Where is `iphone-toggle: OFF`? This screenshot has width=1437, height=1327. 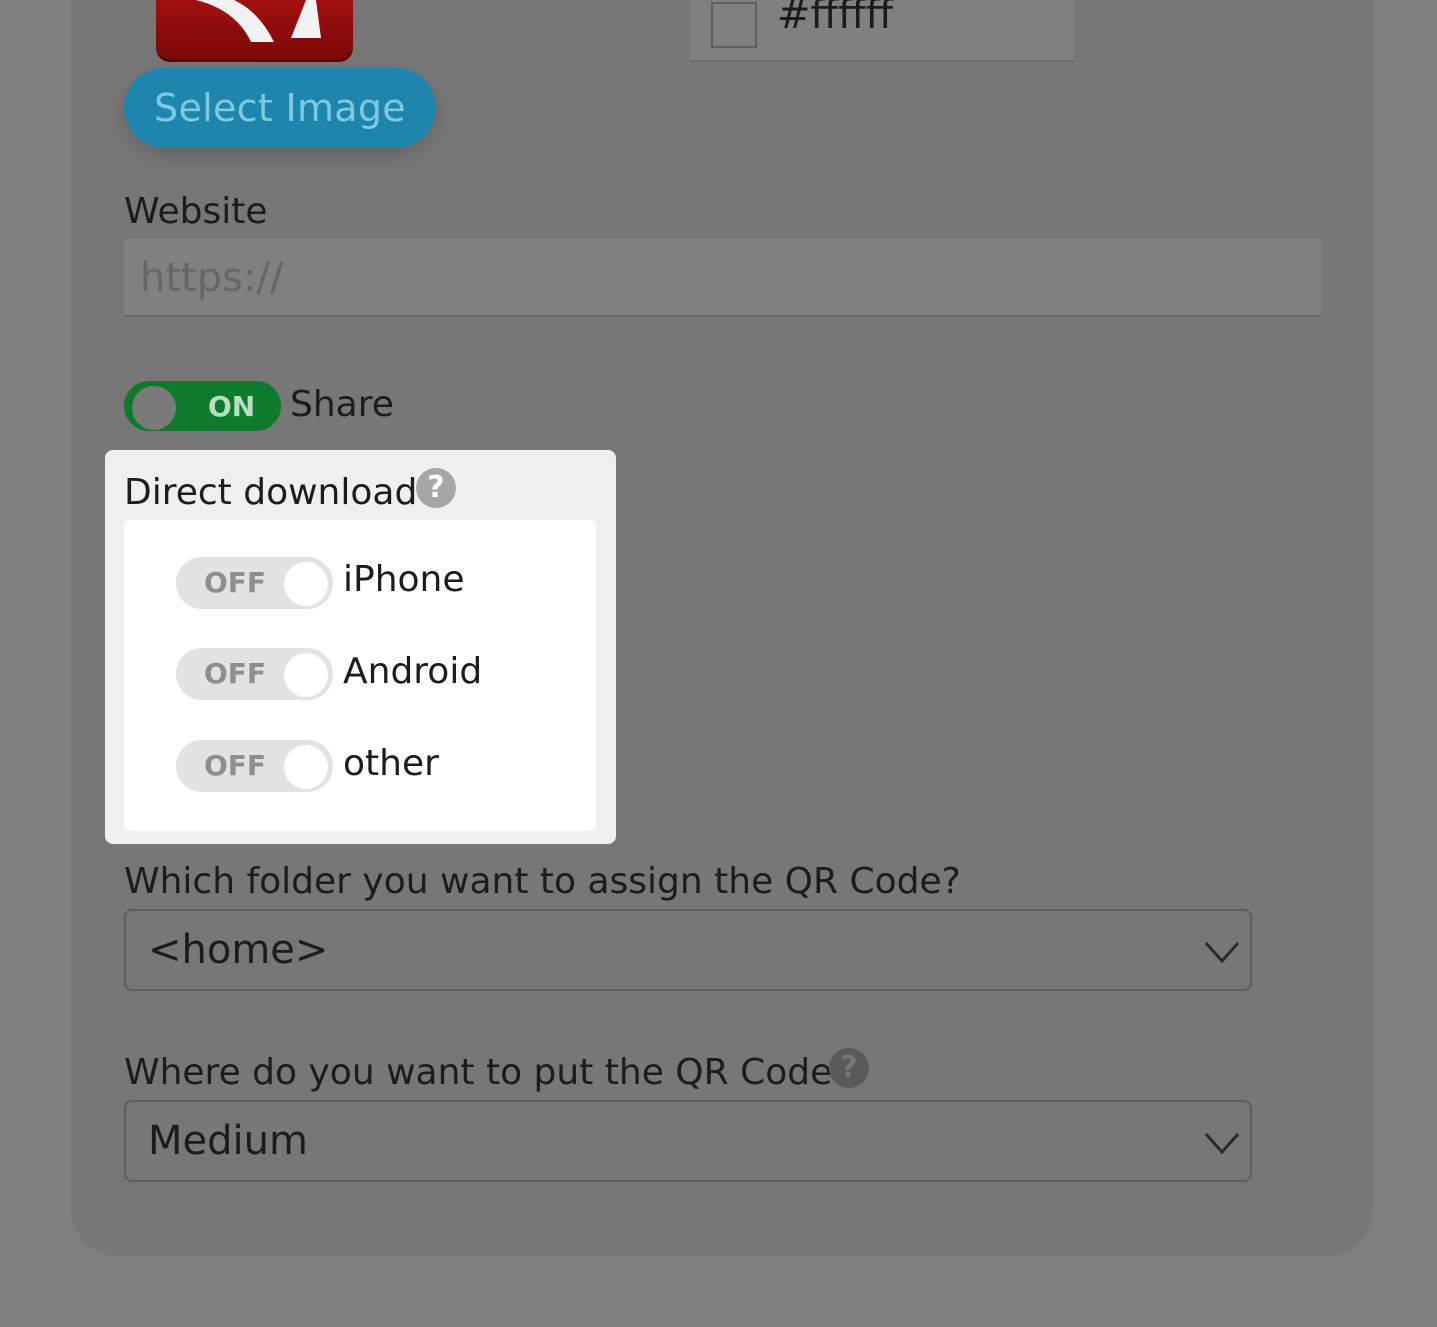
iphone-toggle: OFF is located at coordinates (254, 583).